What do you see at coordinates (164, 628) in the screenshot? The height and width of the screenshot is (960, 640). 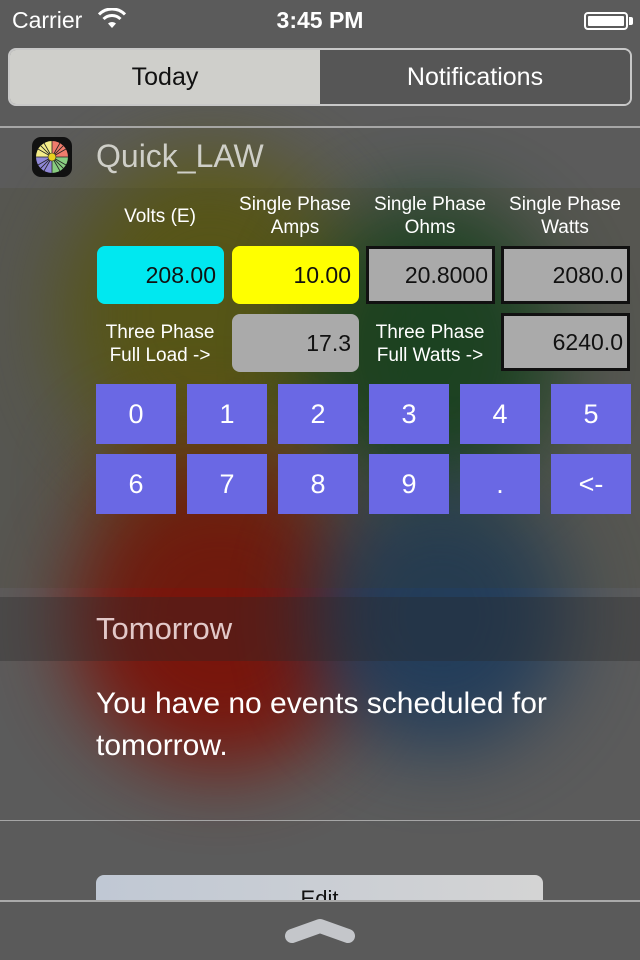 I see `tomorrow-title: Tomorrow` at bounding box center [164, 628].